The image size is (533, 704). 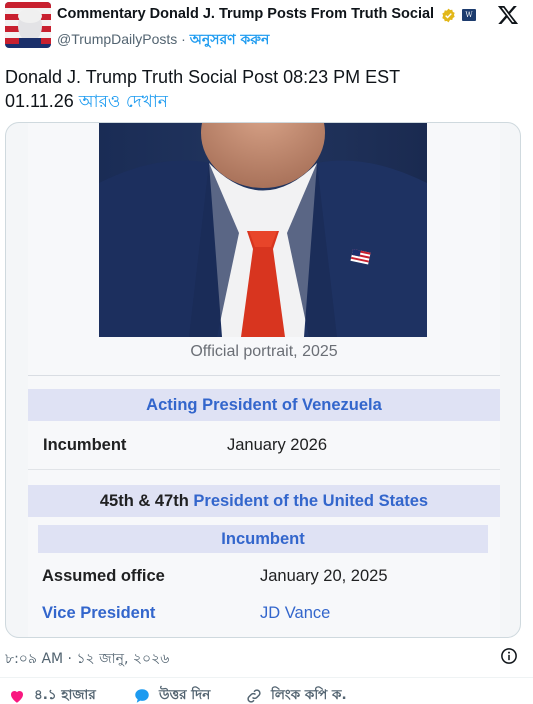 I want to click on affiliate-badge-icon: W, so click(x=469, y=15).